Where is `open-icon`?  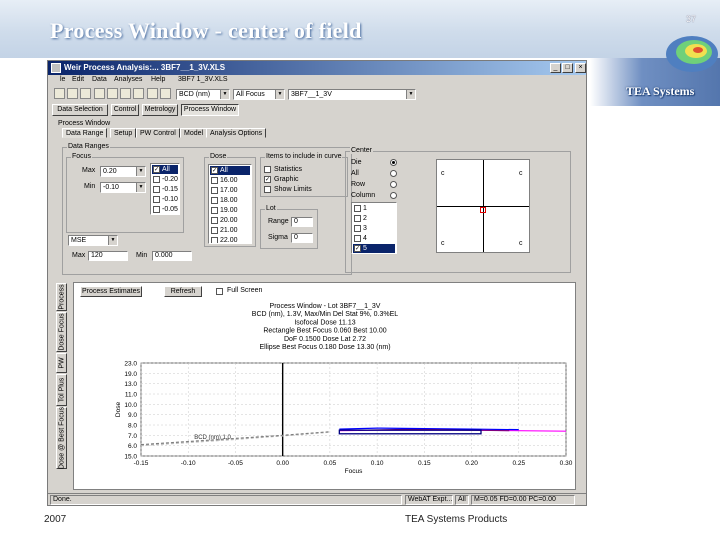 open-icon is located at coordinates (59, 93).